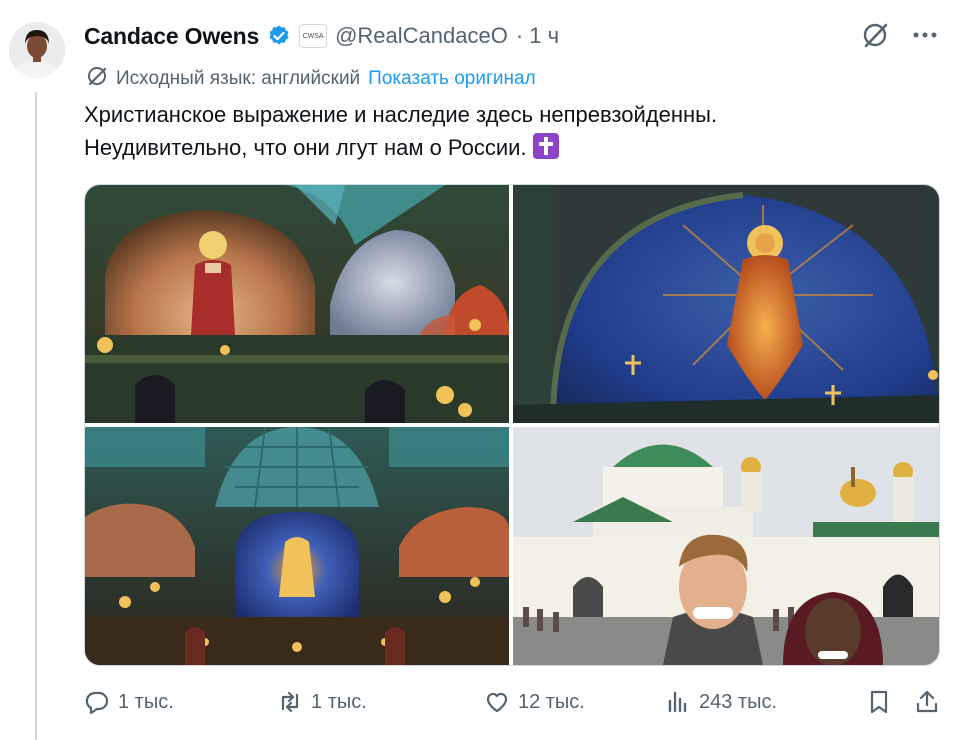  What do you see at coordinates (238, 78) in the screenshot?
I see `translation-label: Исходный язык: английский` at bounding box center [238, 78].